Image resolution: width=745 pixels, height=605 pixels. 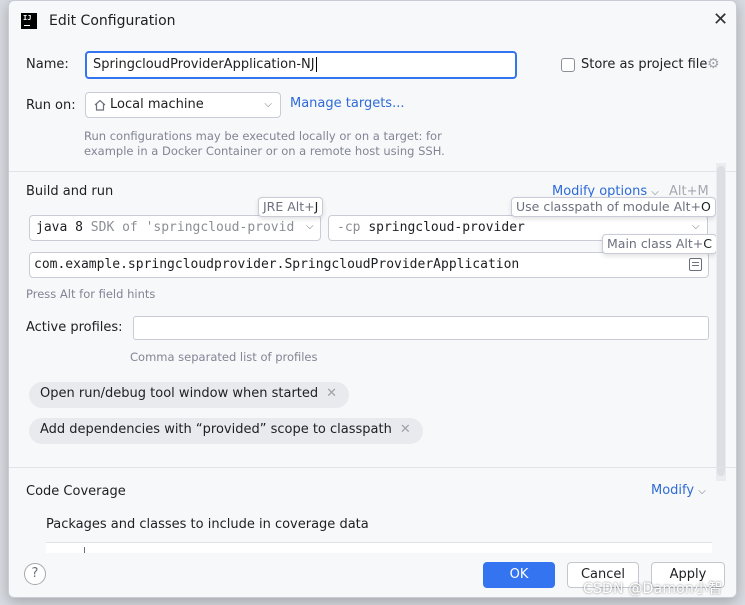 What do you see at coordinates (224, 357) in the screenshot?
I see `active-profiles-hint: Comma separated list of profiles` at bounding box center [224, 357].